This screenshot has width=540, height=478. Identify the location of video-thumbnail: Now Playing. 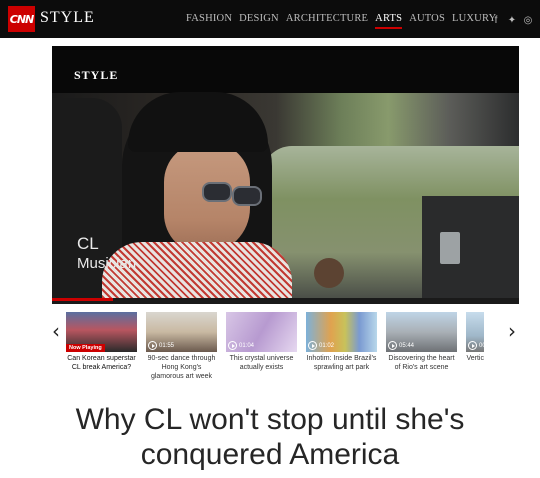
(101, 332).